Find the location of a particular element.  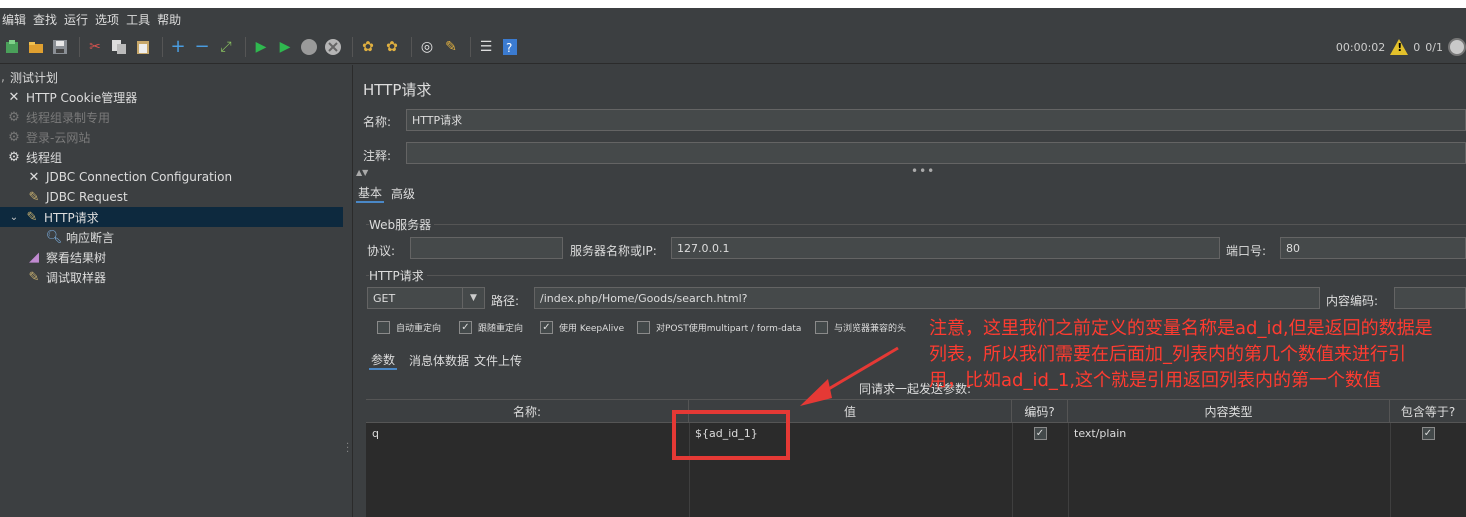

annotation-line-2: 列表，所以我们需要在后面加_列表内的第几个数值来进行引 is located at coordinates (1167, 354).